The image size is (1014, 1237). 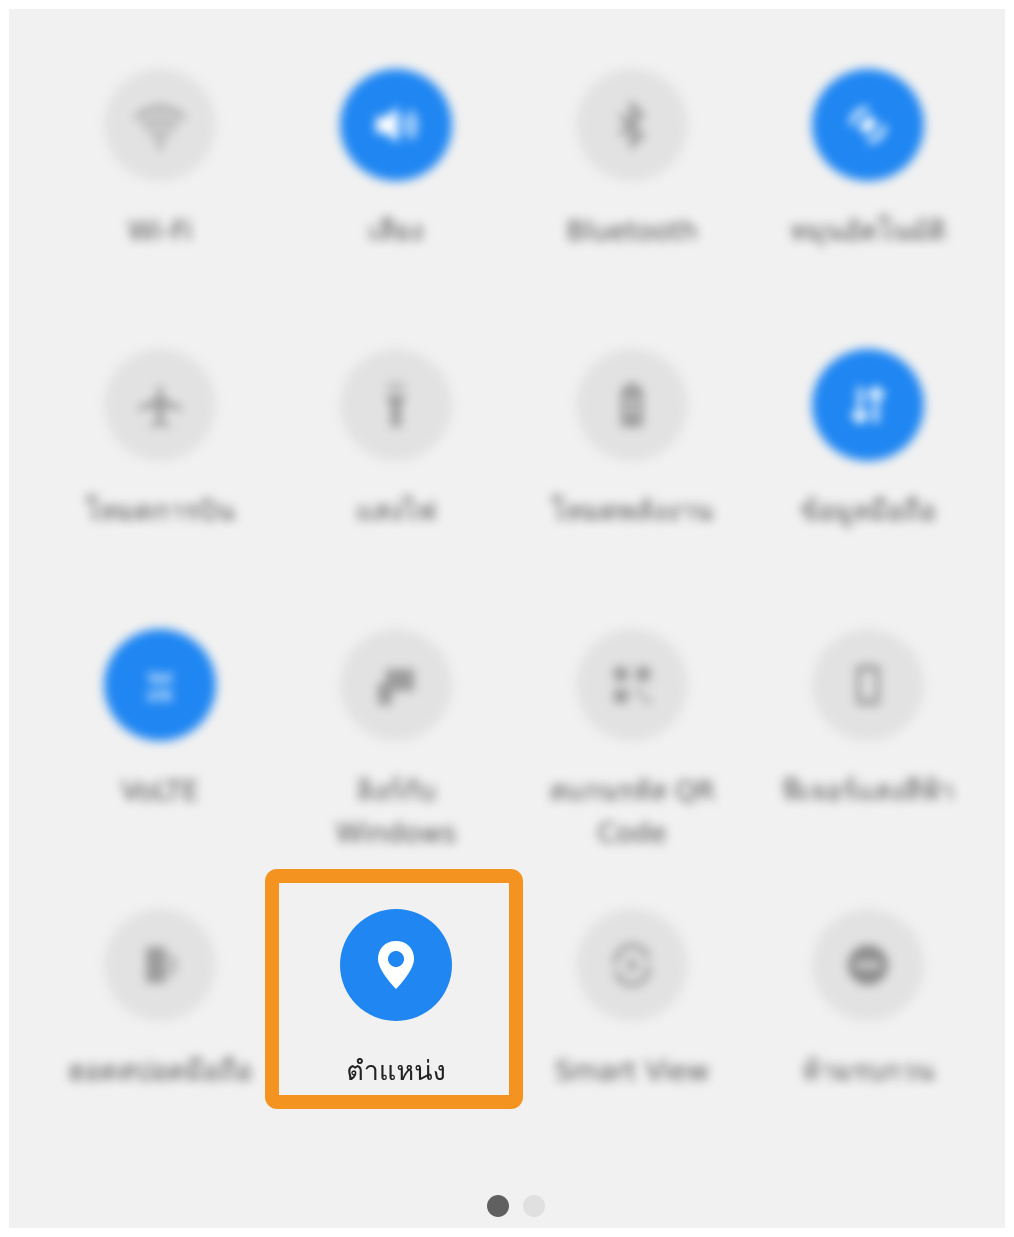 I want to click on tile-power-mode: โหมดพลังงาน, so click(x=632, y=441).